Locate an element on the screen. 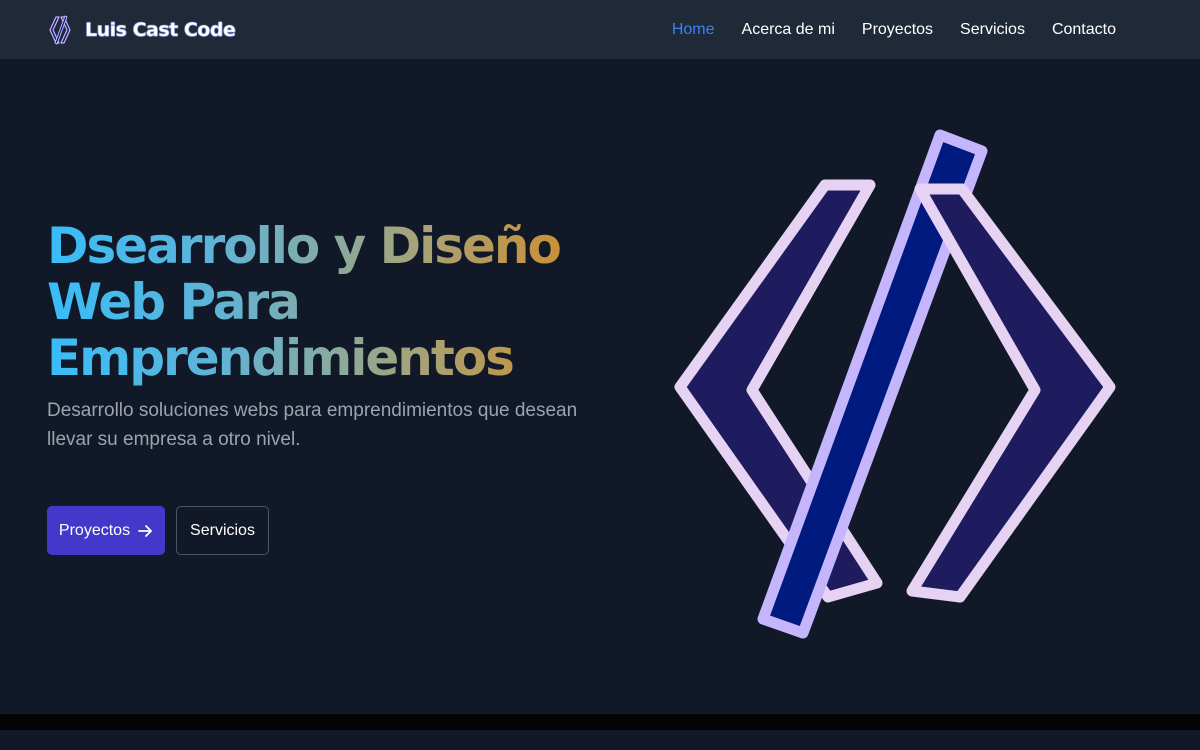 This screenshot has width=1200, height=750. arrow-right-icon is located at coordinates (145, 530).